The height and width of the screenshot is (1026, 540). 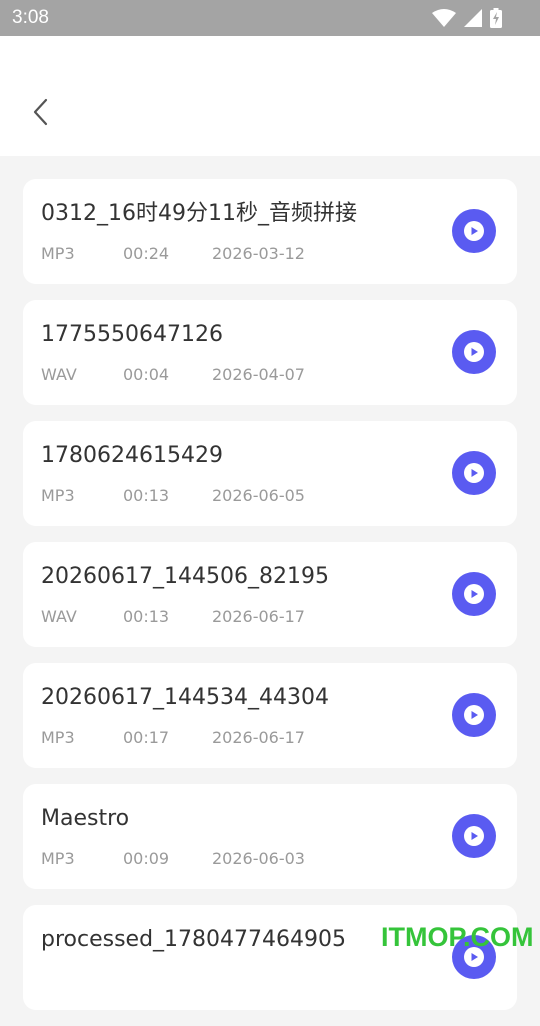 What do you see at coordinates (132, 334) in the screenshot?
I see `audio-name: 1775550647126` at bounding box center [132, 334].